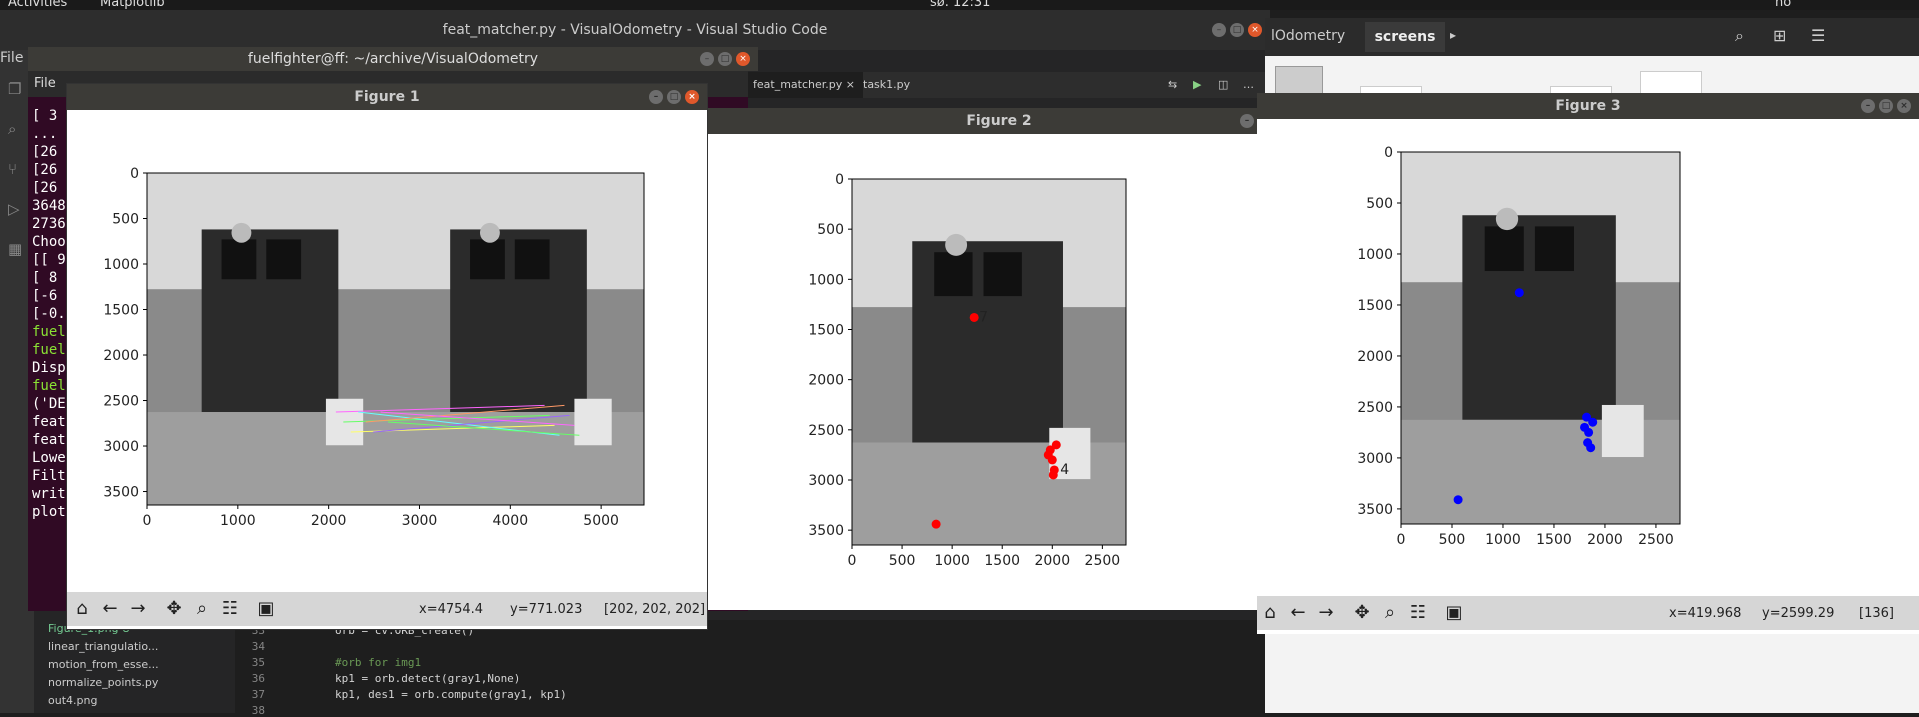  What do you see at coordinates (1876, 613) in the screenshot?
I see `pixel-value-readout: [136]` at bounding box center [1876, 613].